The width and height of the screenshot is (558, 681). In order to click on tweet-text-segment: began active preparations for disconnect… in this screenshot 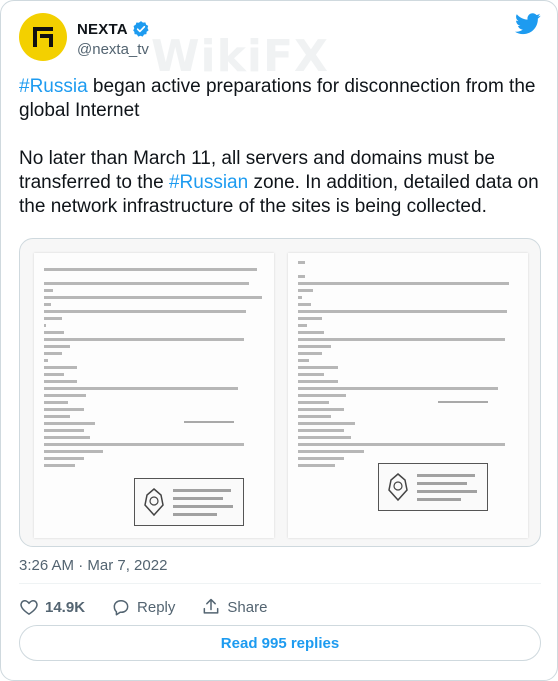, I will do `click(277, 98)`.